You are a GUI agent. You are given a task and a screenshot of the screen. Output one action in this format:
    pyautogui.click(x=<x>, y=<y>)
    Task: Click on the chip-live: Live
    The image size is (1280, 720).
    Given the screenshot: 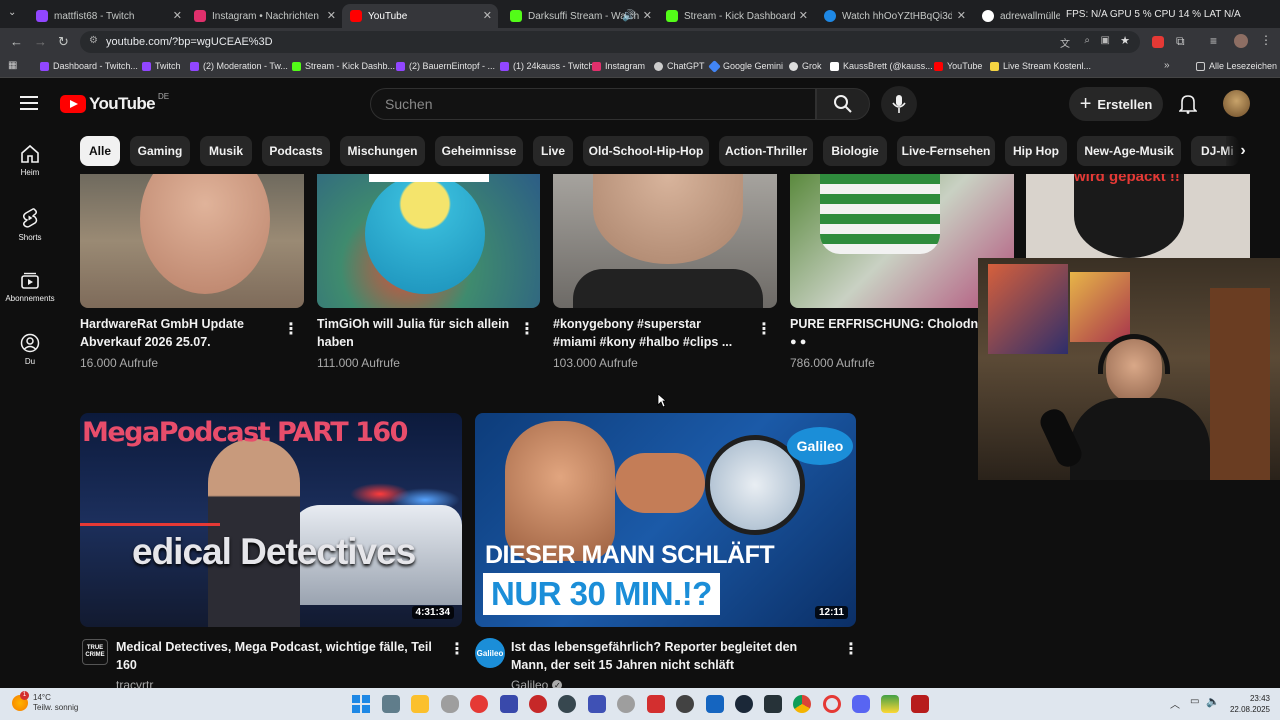 What is the action you would take?
    pyautogui.click(x=553, y=151)
    